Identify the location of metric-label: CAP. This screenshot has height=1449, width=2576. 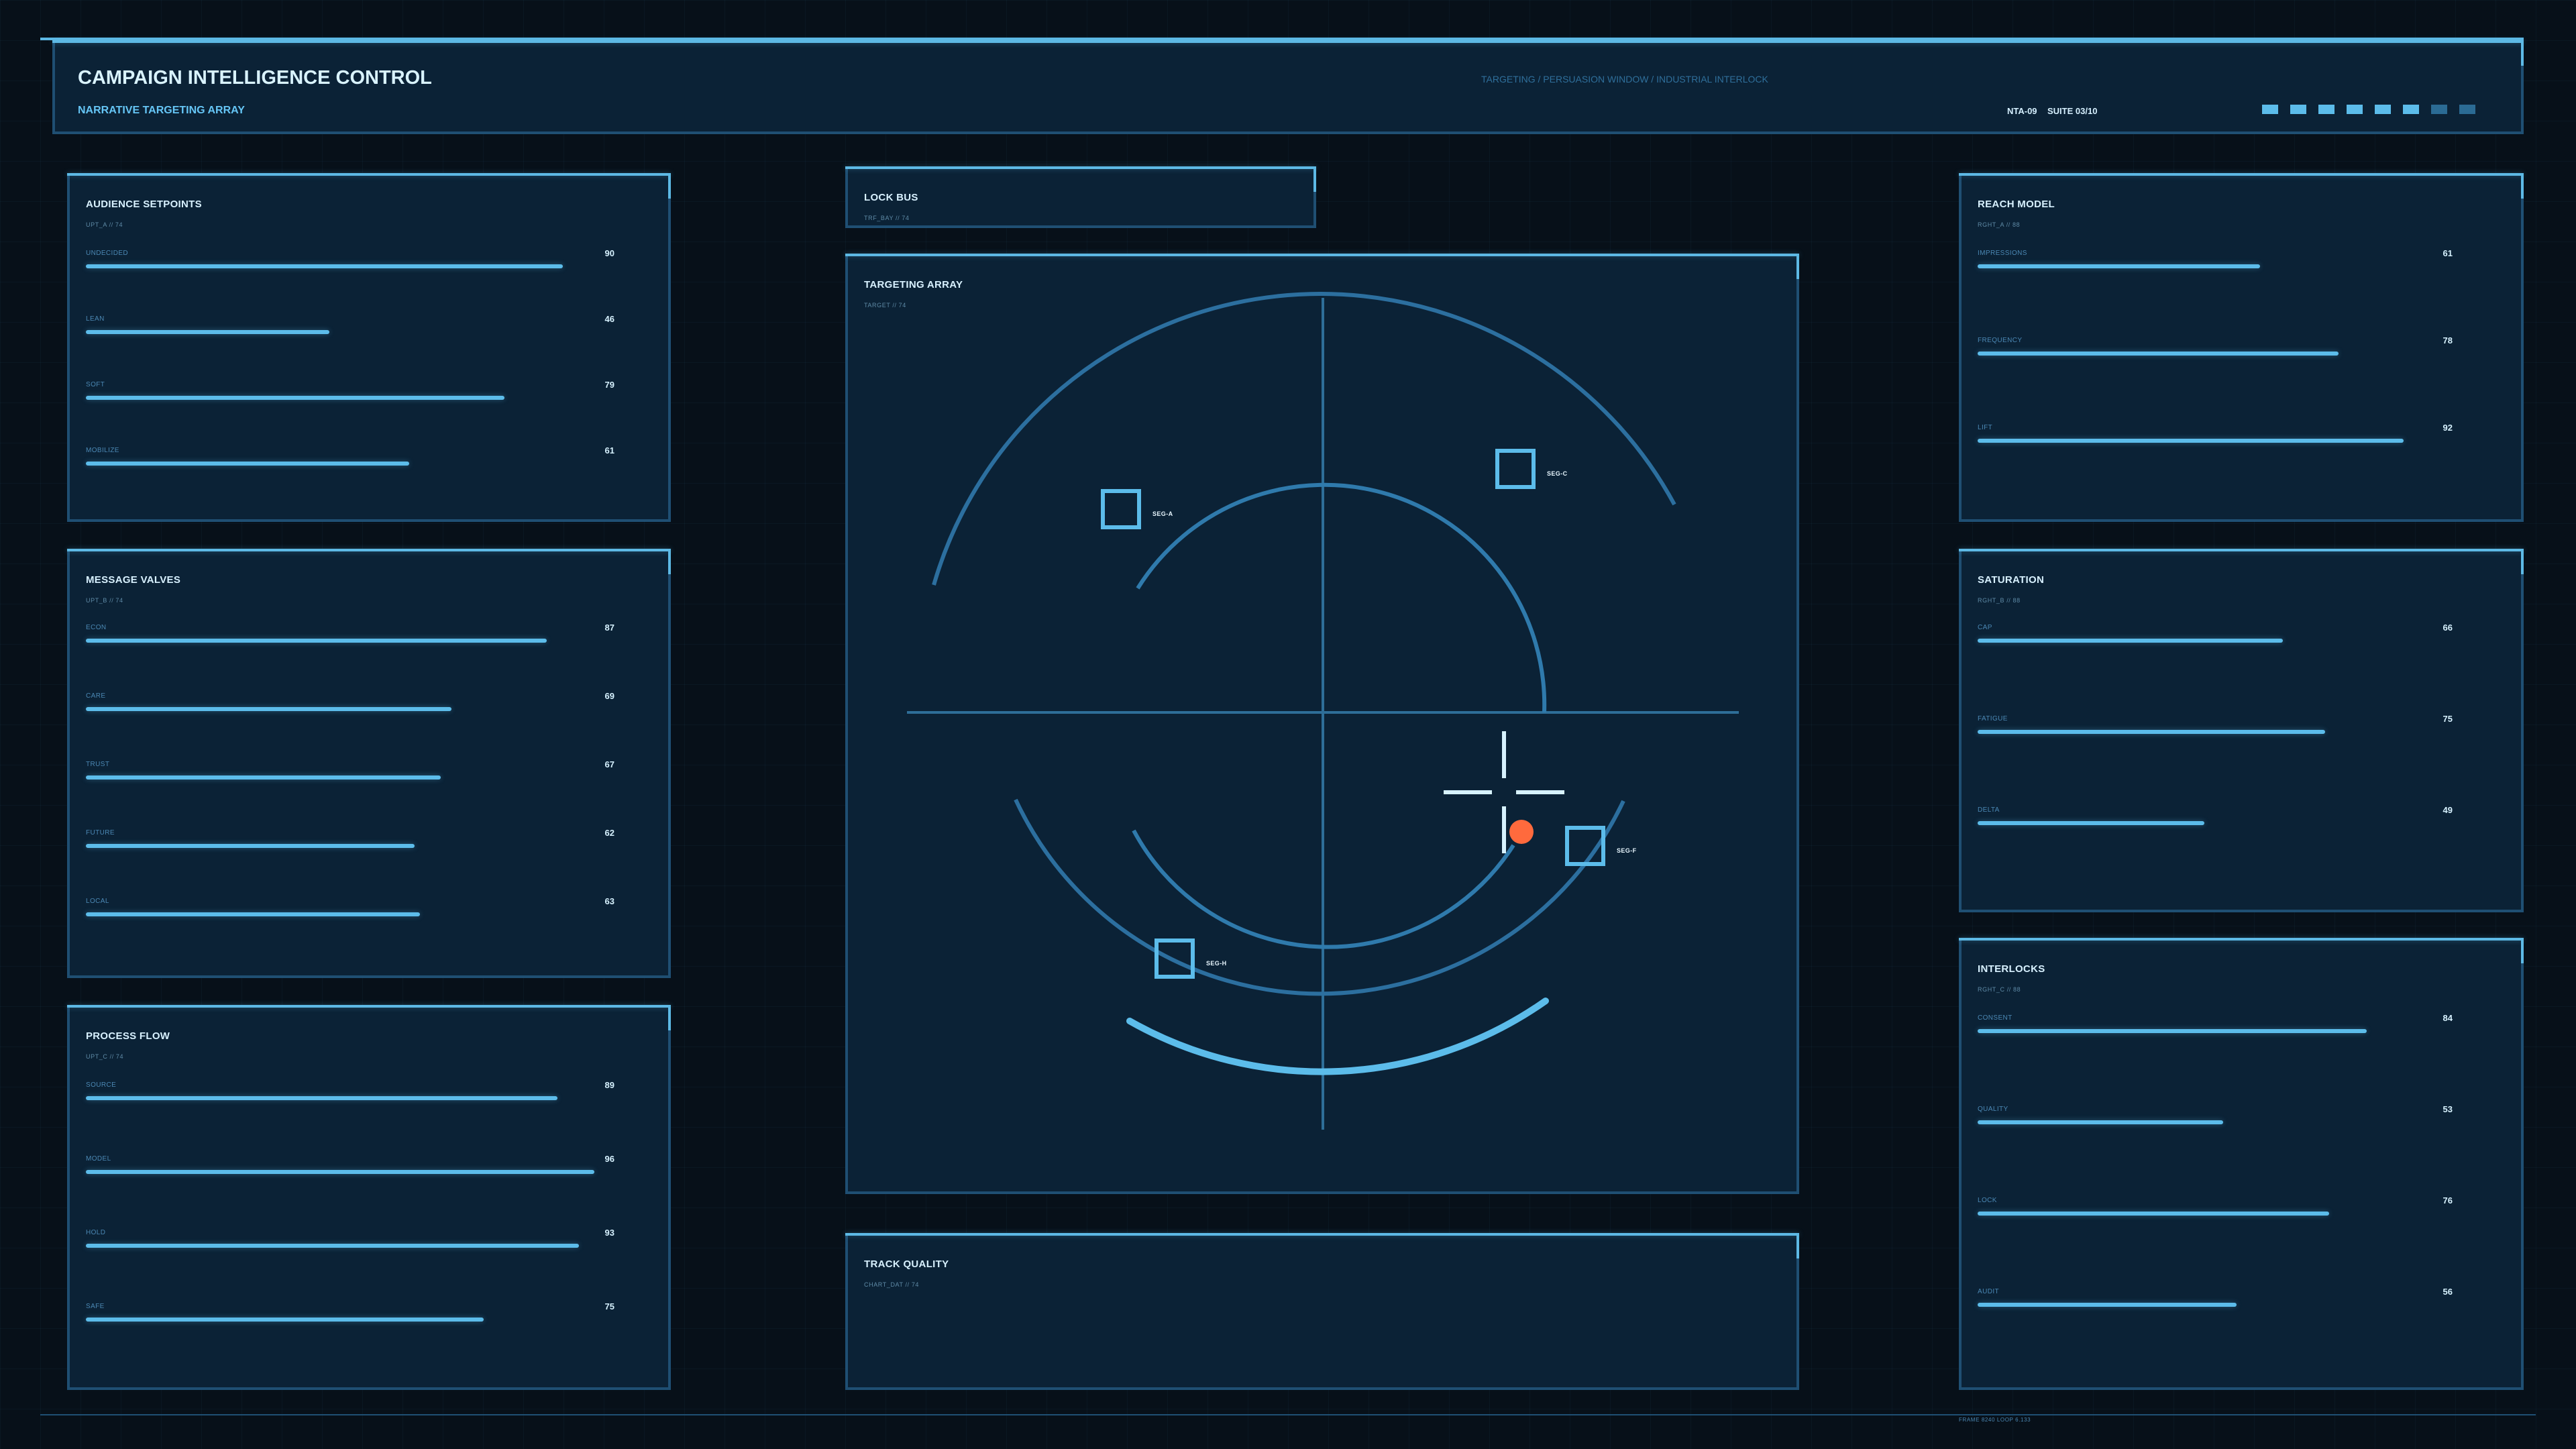
(1985, 627).